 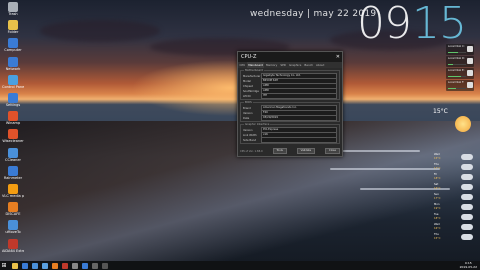 What do you see at coordinates (15, 265) in the screenshot?
I see `file-explorer-icon` at bounding box center [15, 265].